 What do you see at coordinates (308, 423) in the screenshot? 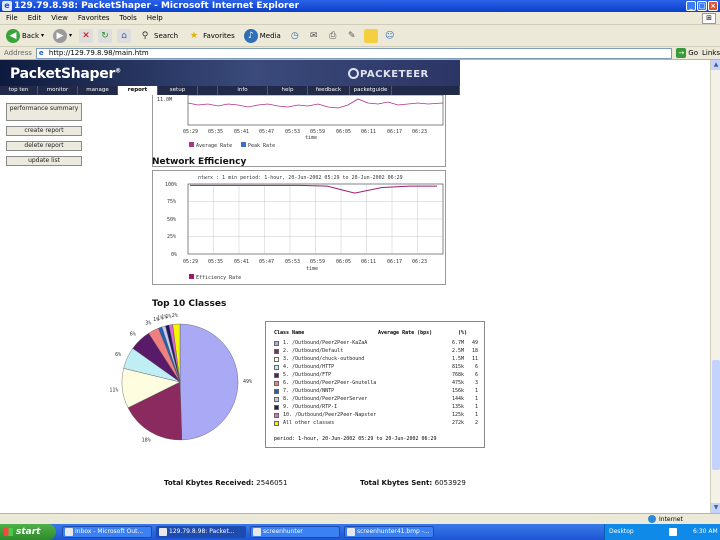
I see `class-name-cell: All other classes` at bounding box center [308, 423].